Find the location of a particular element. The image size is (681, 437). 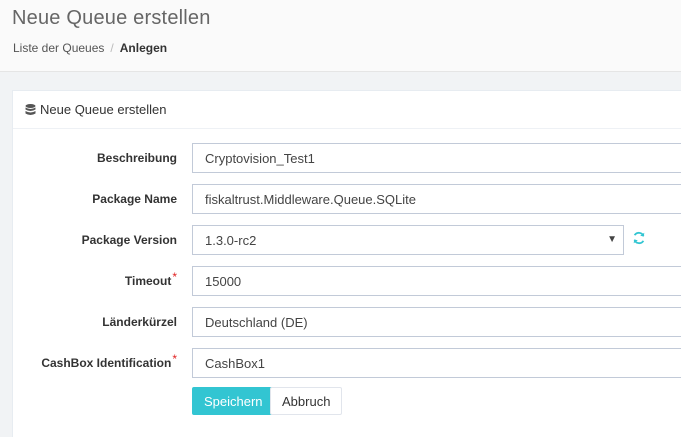

timeout-label: Timeout* is located at coordinates (150, 279).